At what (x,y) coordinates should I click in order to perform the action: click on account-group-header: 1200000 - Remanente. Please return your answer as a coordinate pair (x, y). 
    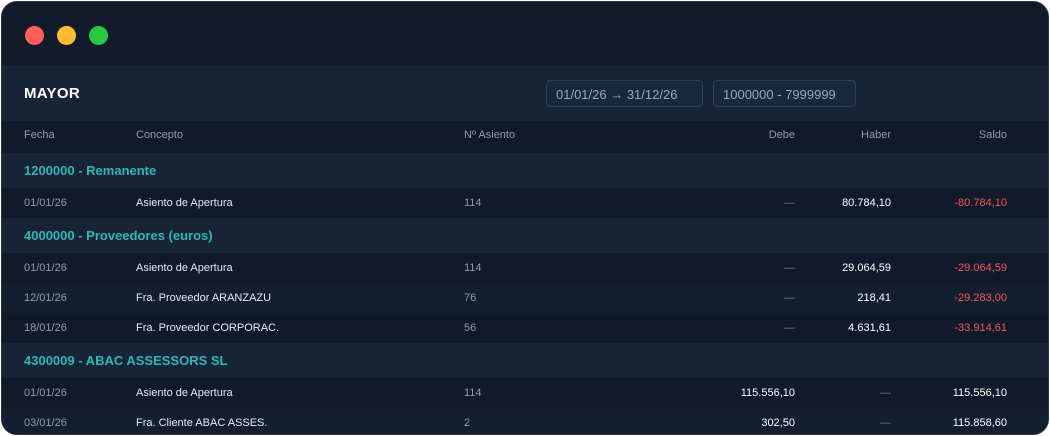
    Looking at the image, I should click on (525, 170).